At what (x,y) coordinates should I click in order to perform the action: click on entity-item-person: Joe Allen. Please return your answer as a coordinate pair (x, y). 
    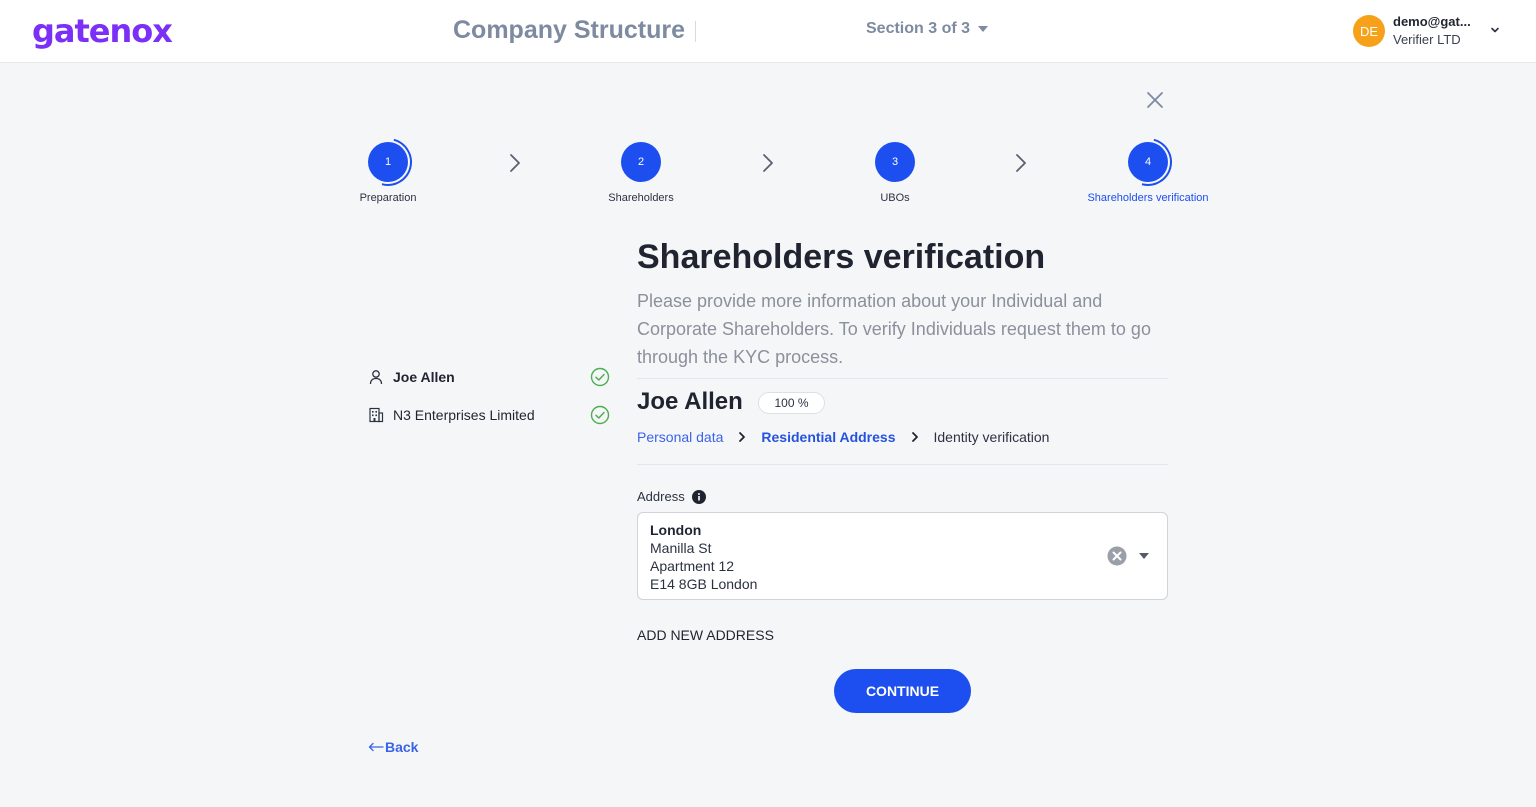
    Looking at the image, I should click on (489, 377).